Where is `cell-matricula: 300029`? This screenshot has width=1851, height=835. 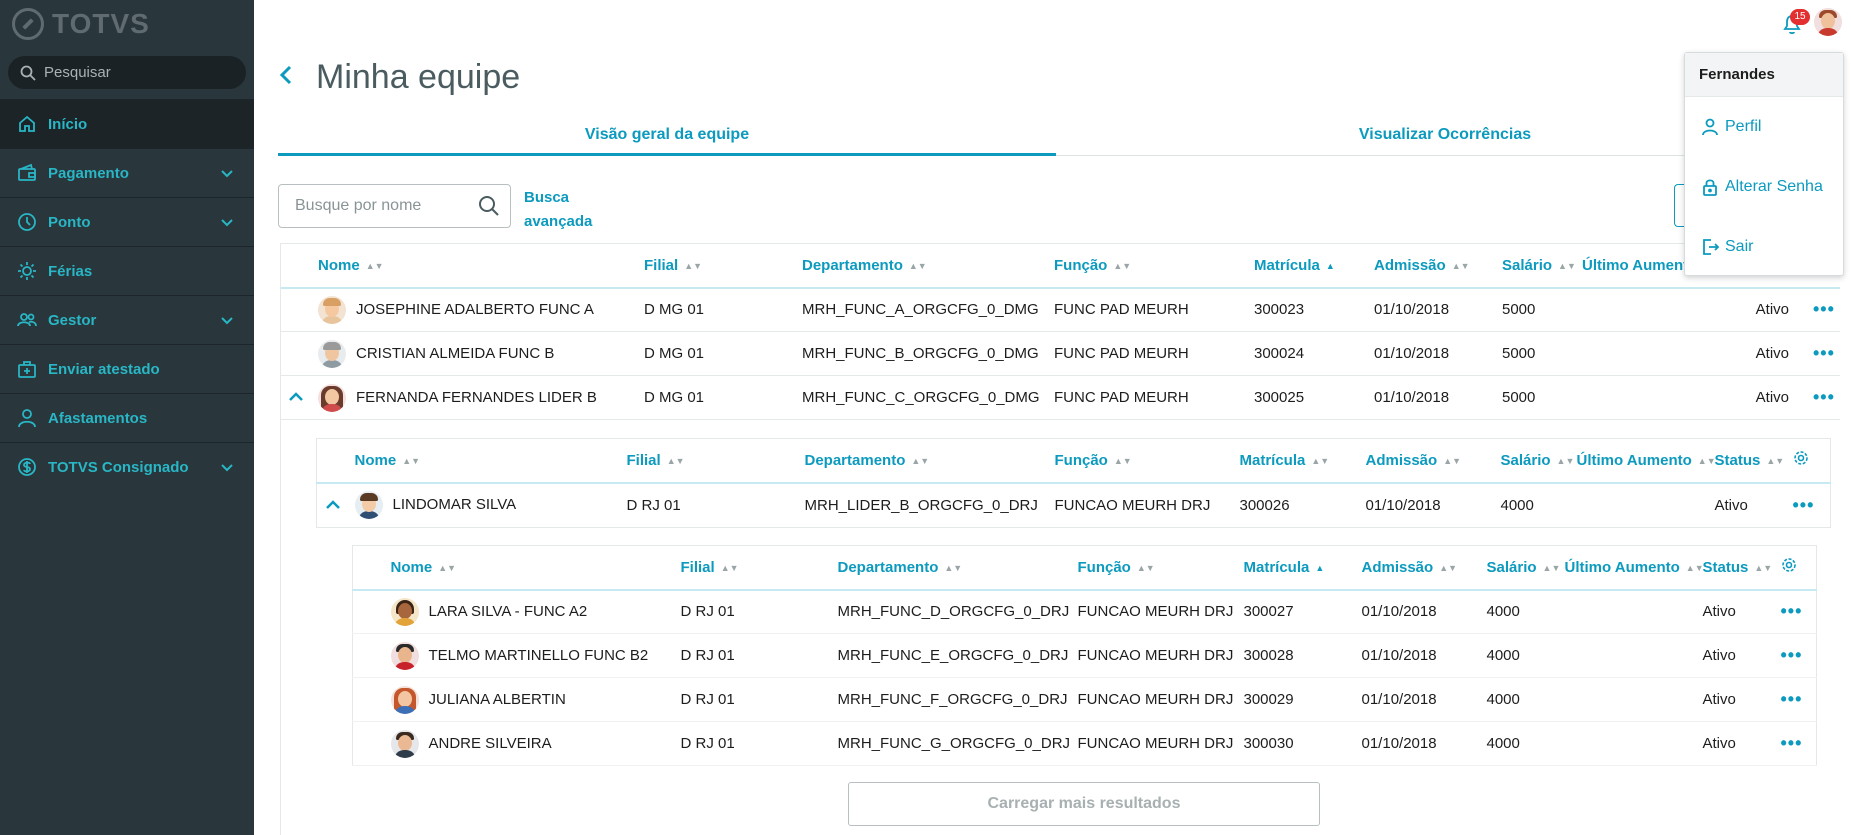
cell-matricula: 300029 is located at coordinates (1268, 699).